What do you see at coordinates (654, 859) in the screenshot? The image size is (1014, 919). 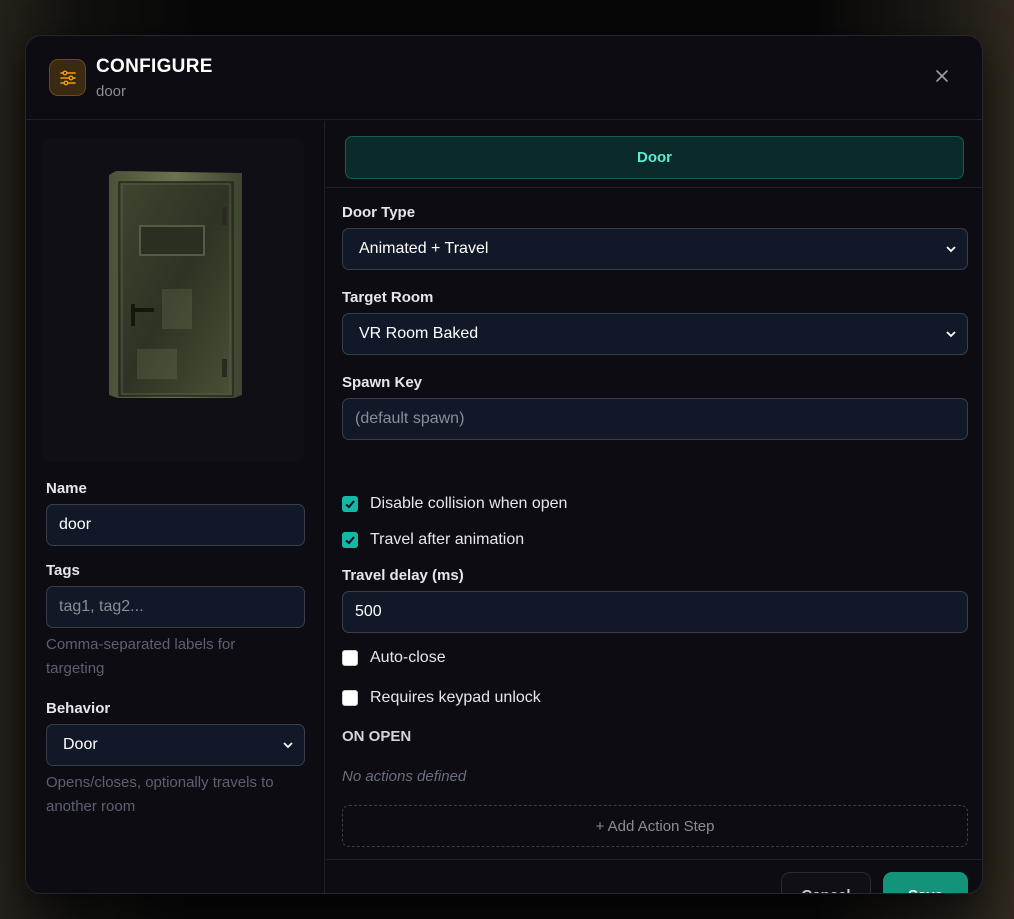 I see `footer-divider` at bounding box center [654, 859].